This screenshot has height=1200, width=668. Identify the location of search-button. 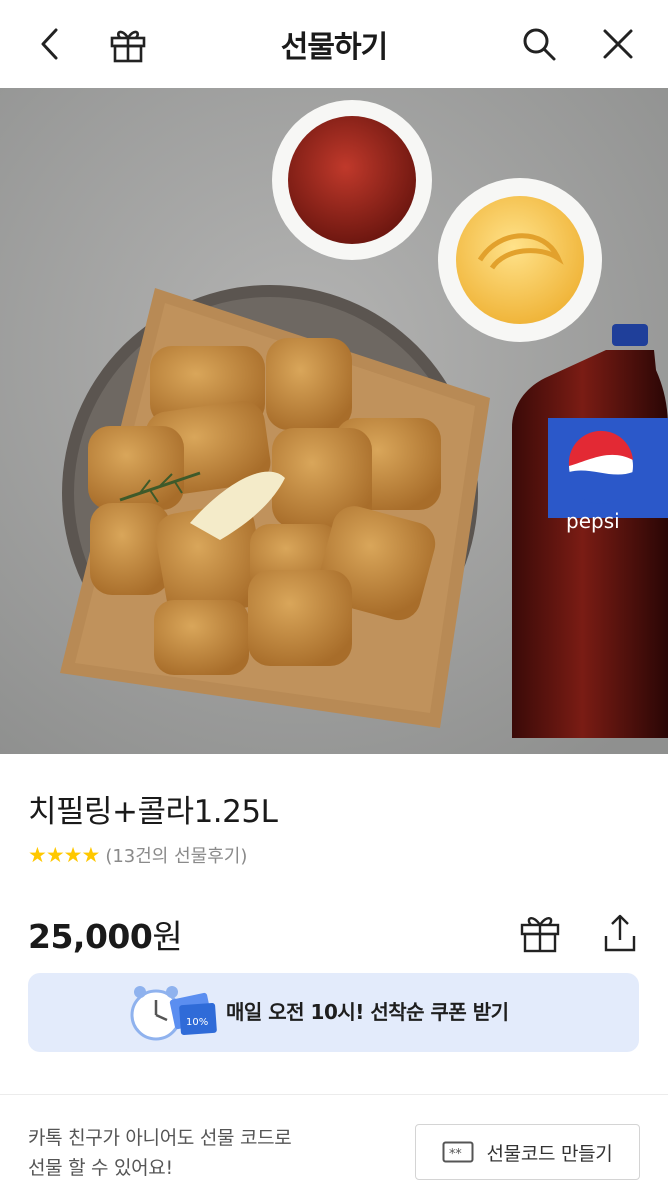
(539, 44).